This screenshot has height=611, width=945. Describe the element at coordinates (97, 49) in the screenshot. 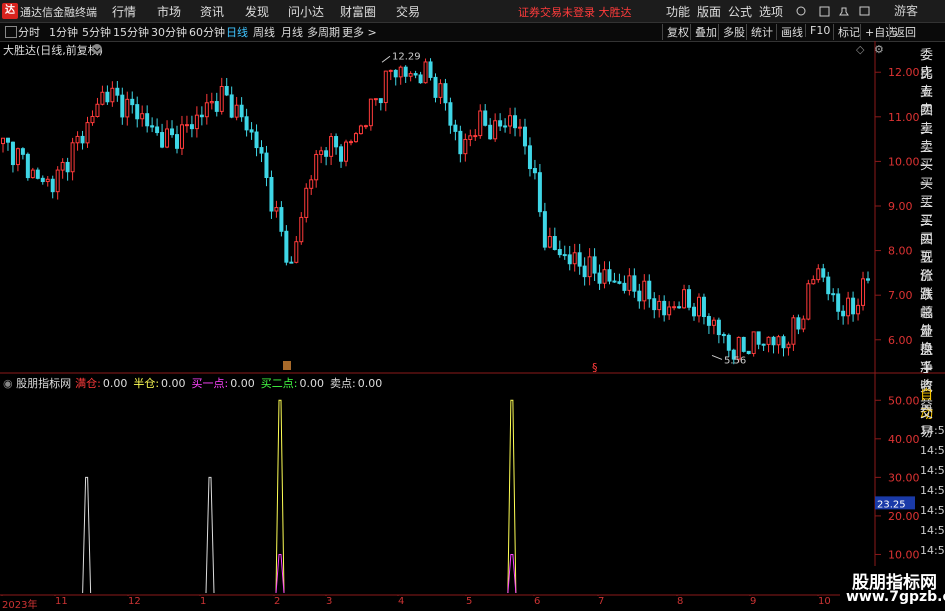

I see `settings-icon` at that location.